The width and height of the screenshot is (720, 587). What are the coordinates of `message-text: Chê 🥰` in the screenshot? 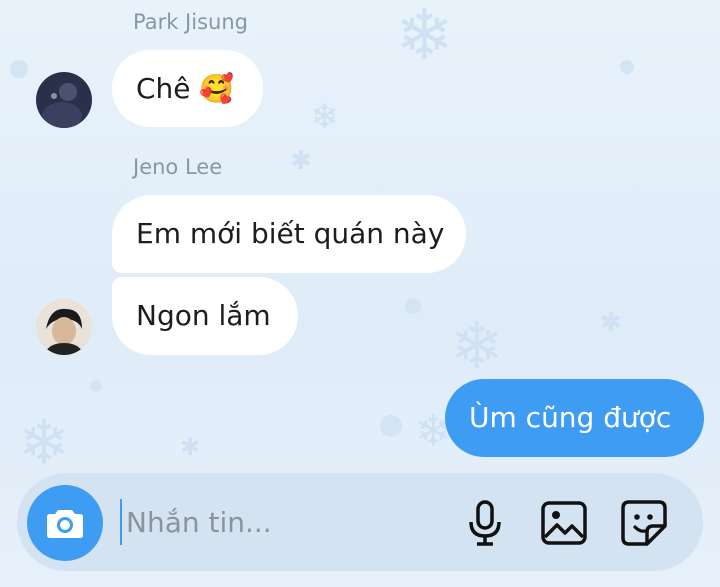 It's located at (185, 88).